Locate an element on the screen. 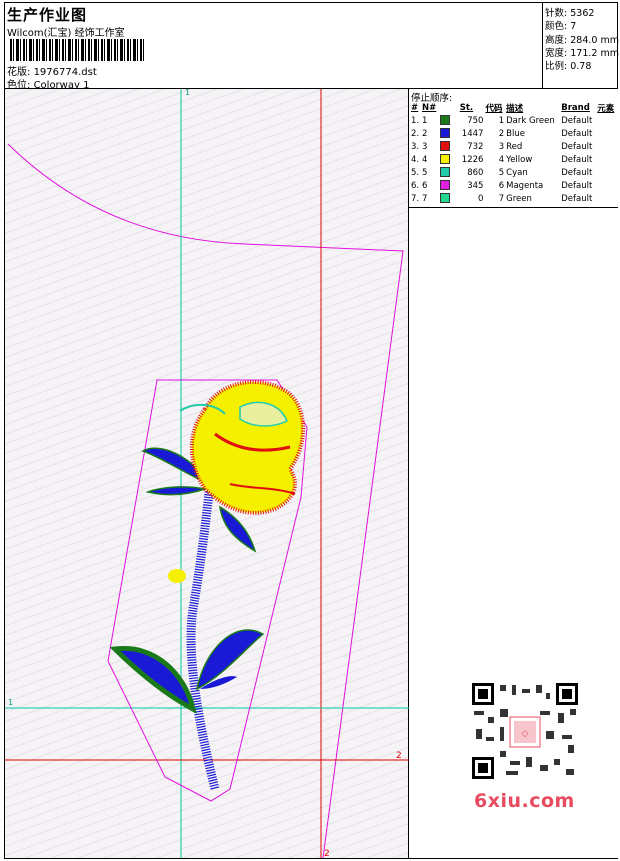 This screenshot has height=861, width=620. stat-height: 高度: 284.0 mm is located at coordinates (582, 40).